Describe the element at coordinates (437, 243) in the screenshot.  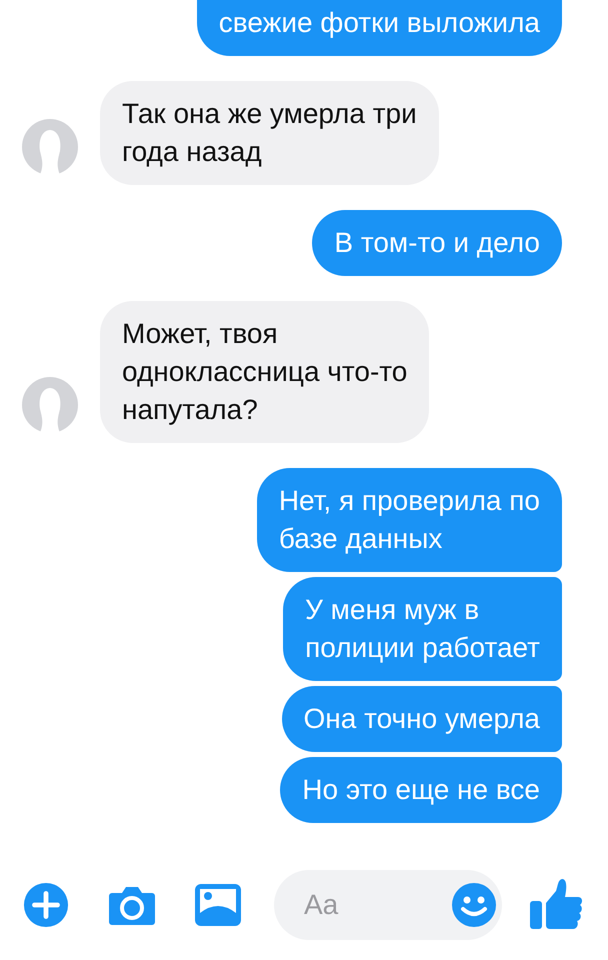
I see `message-bubble: В том-то и дело` at that location.